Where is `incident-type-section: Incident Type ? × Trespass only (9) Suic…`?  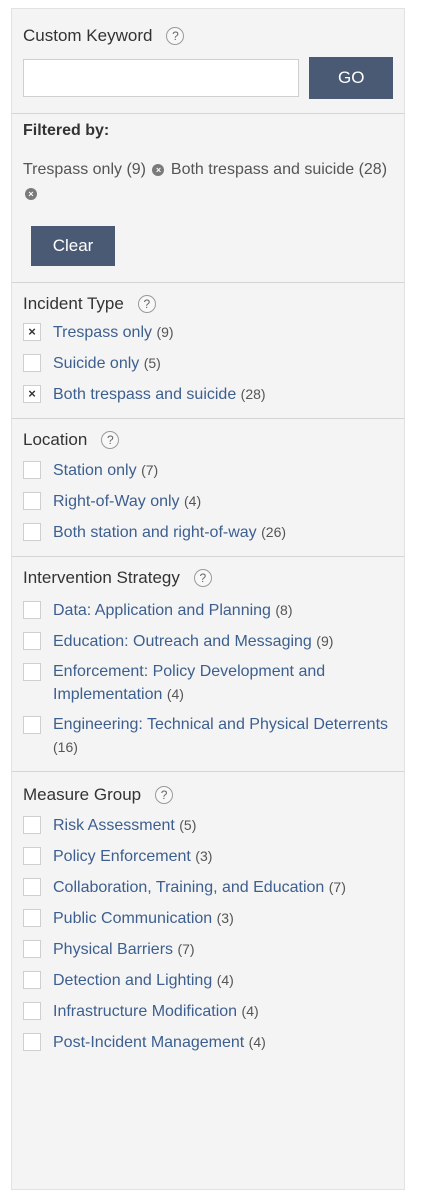 incident-type-section: Incident Type ? × Trespass only (9) Suic… is located at coordinates (208, 350).